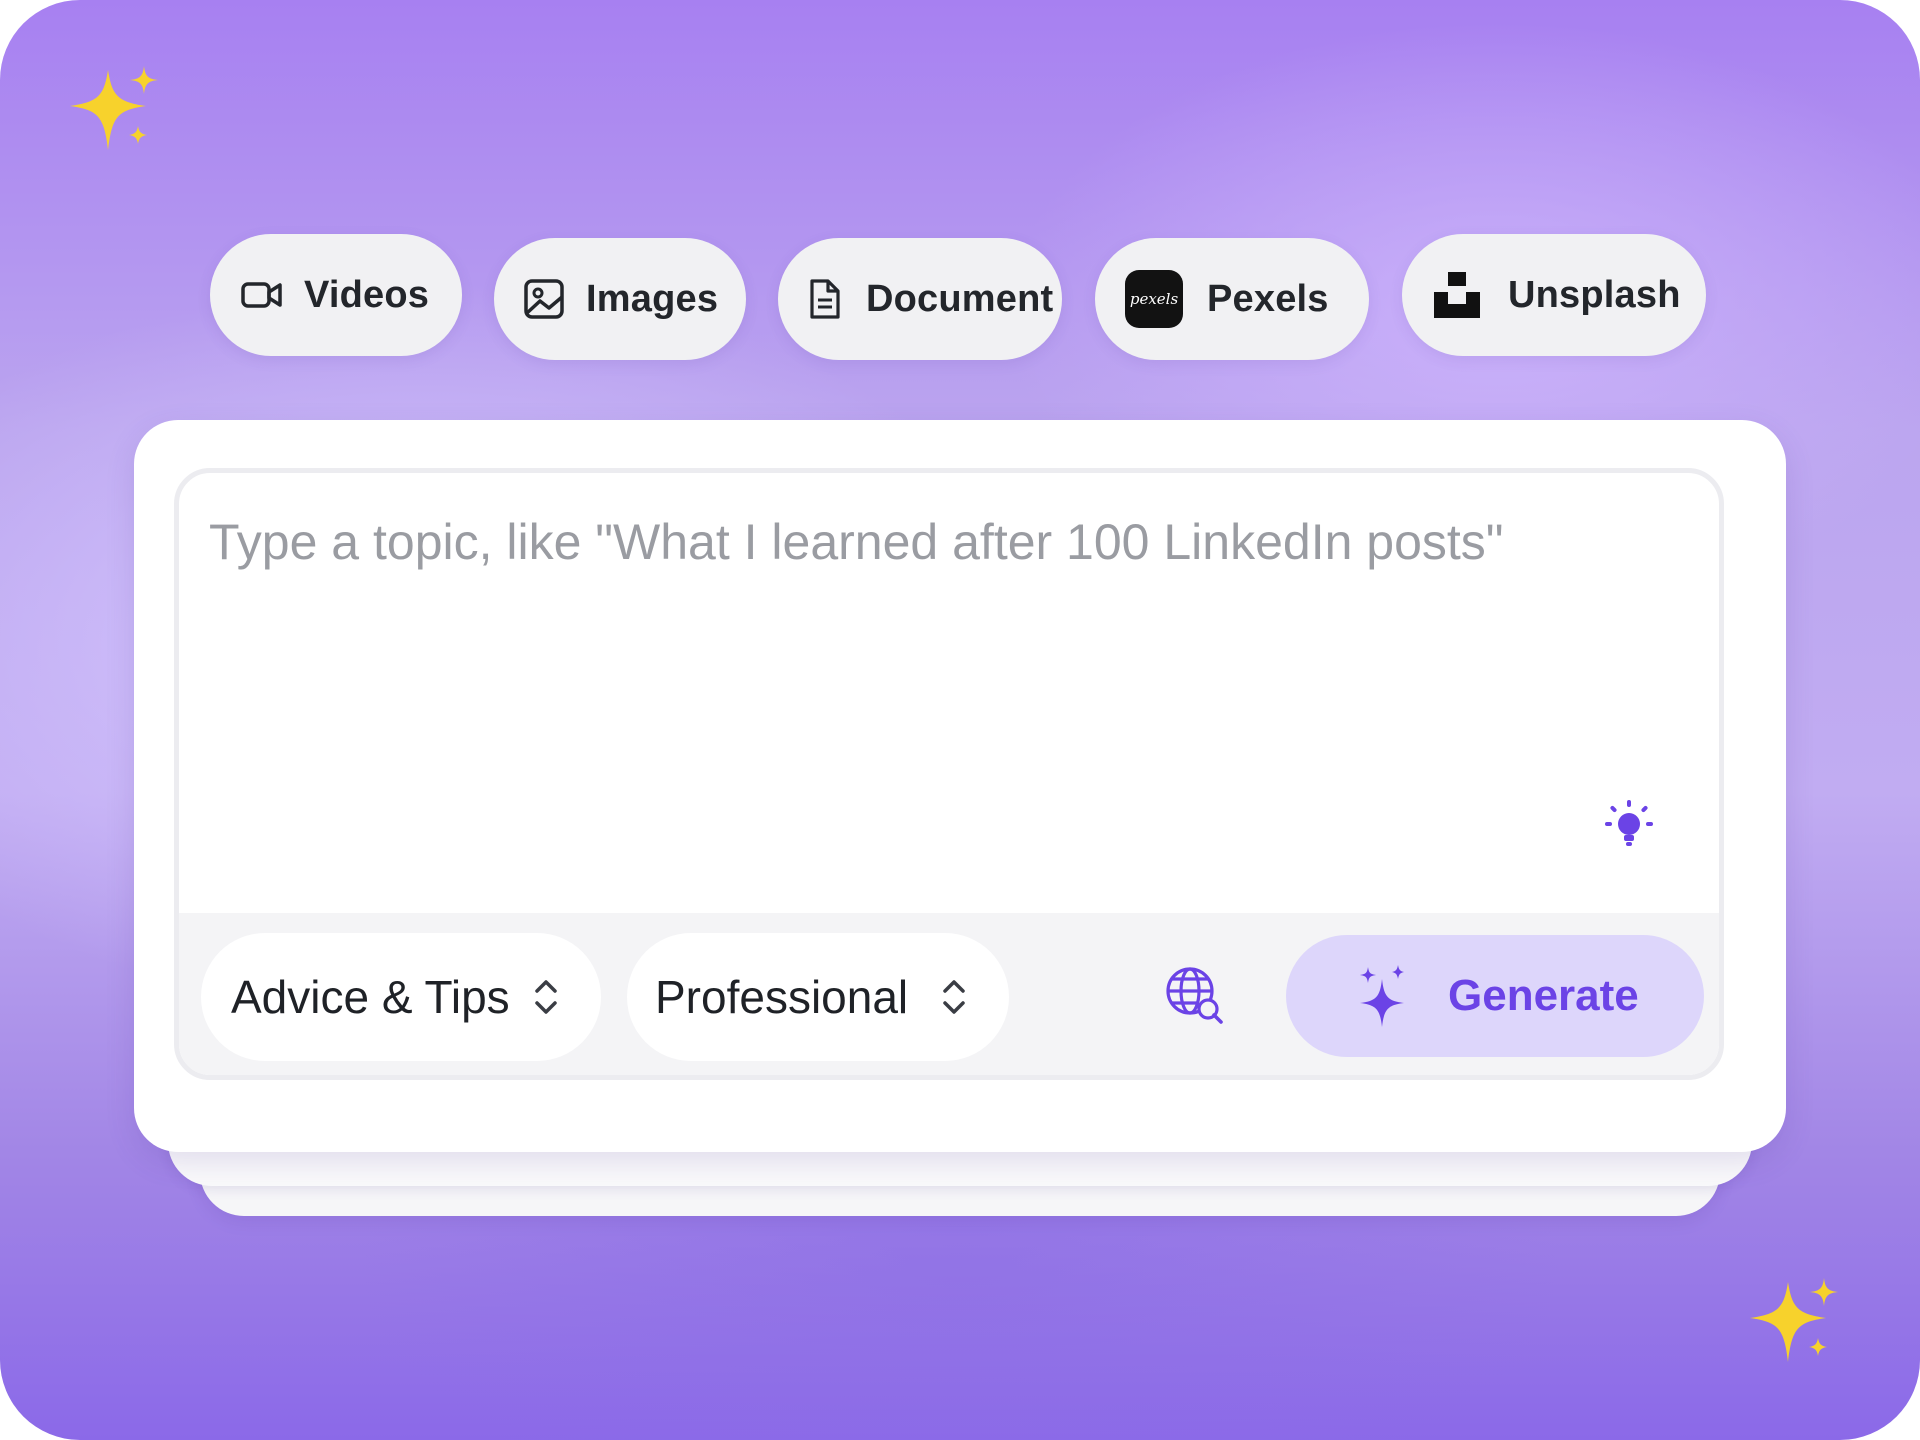 Image resolution: width=1920 pixels, height=1440 pixels. What do you see at coordinates (652, 298) in the screenshot?
I see `images-tab-label: Images` at bounding box center [652, 298].